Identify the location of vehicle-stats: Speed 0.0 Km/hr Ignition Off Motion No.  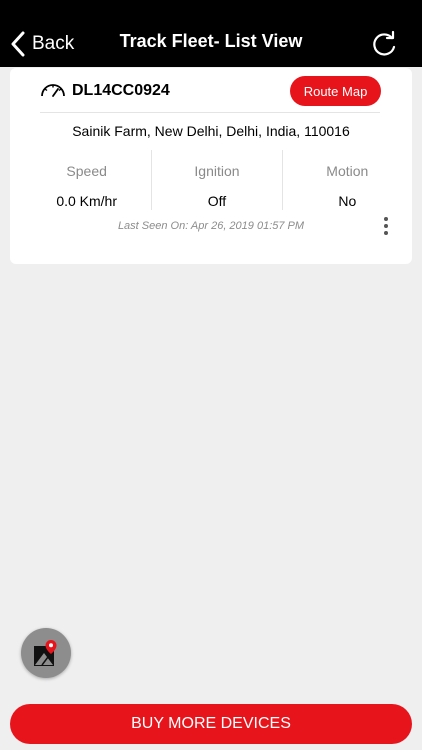
(217, 180).